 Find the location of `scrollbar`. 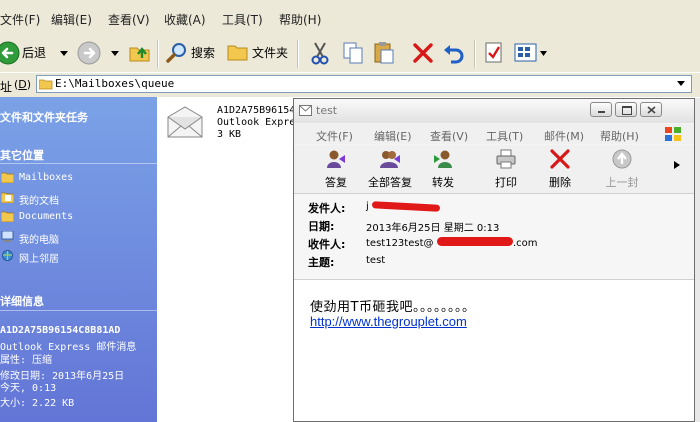

scrollbar is located at coordinates (697, 260).